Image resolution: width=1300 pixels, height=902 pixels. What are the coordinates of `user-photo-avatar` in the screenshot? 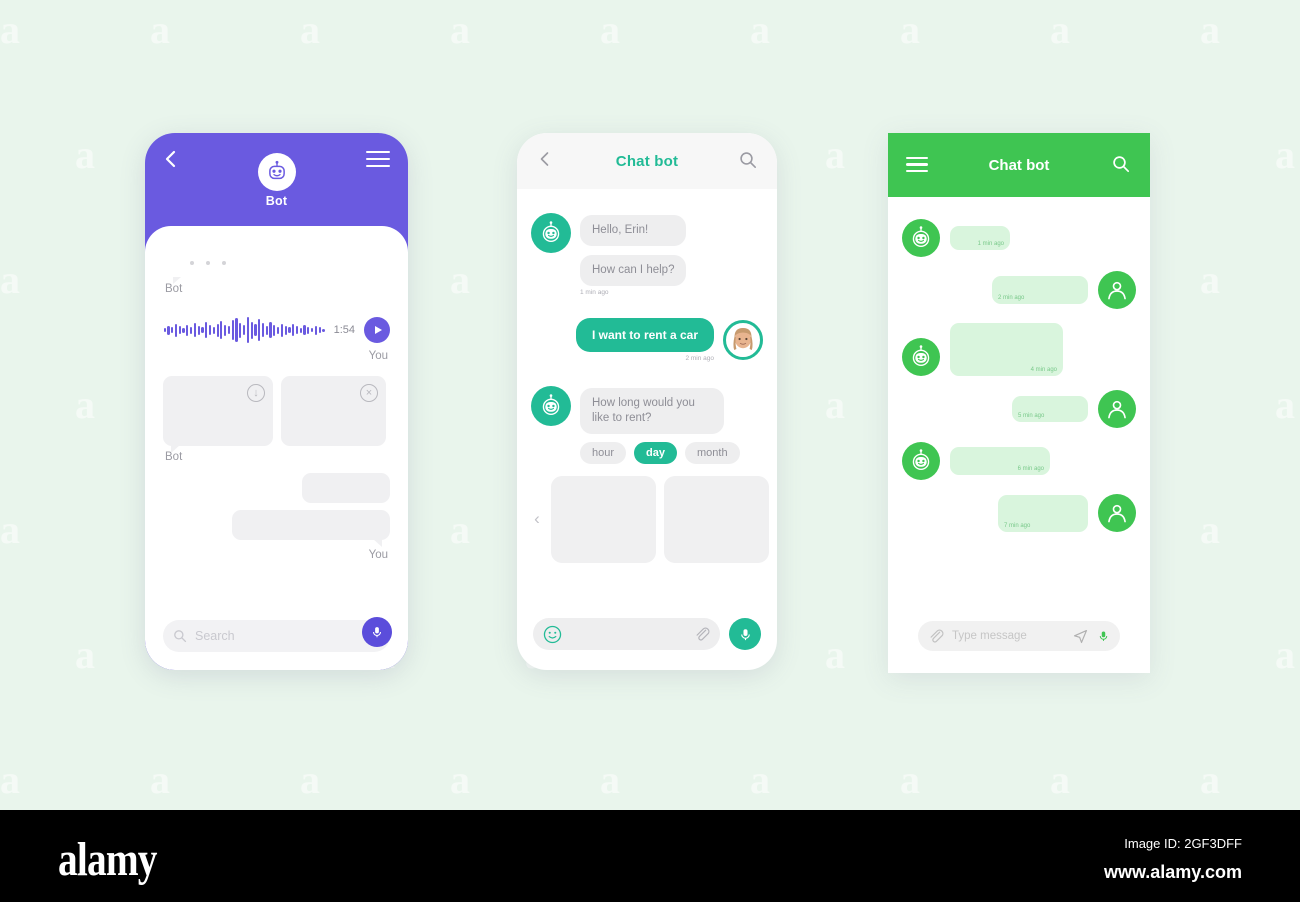 It's located at (743, 339).